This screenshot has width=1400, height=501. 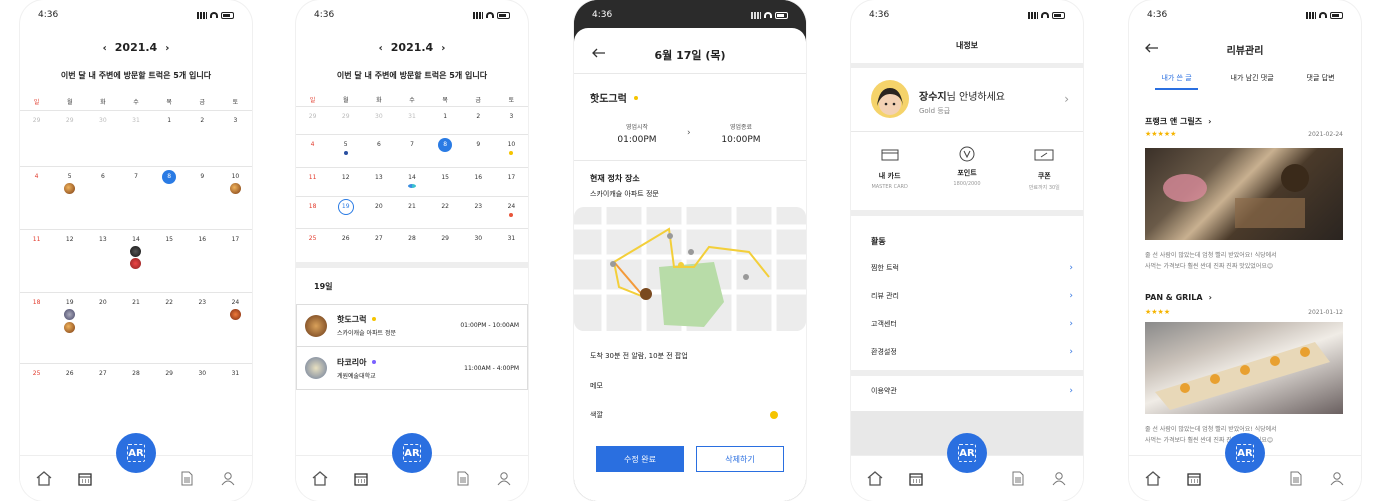 What do you see at coordinates (596, 386) in the screenshot?
I see `memo-field: 메모` at bounding box center [596, 386].